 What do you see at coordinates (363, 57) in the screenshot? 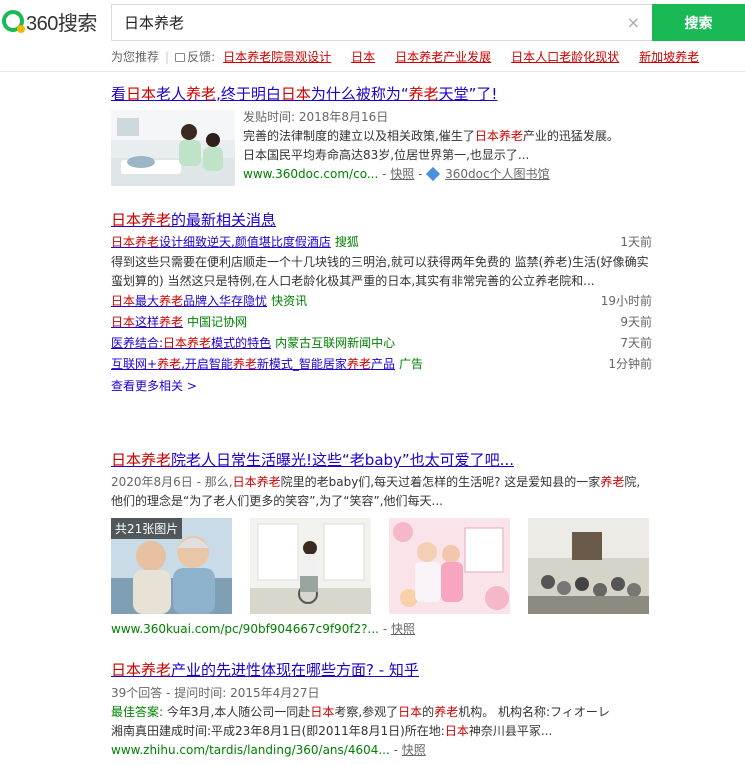
I see `suggestion-item: 日本` at bounding box center [363, 57].